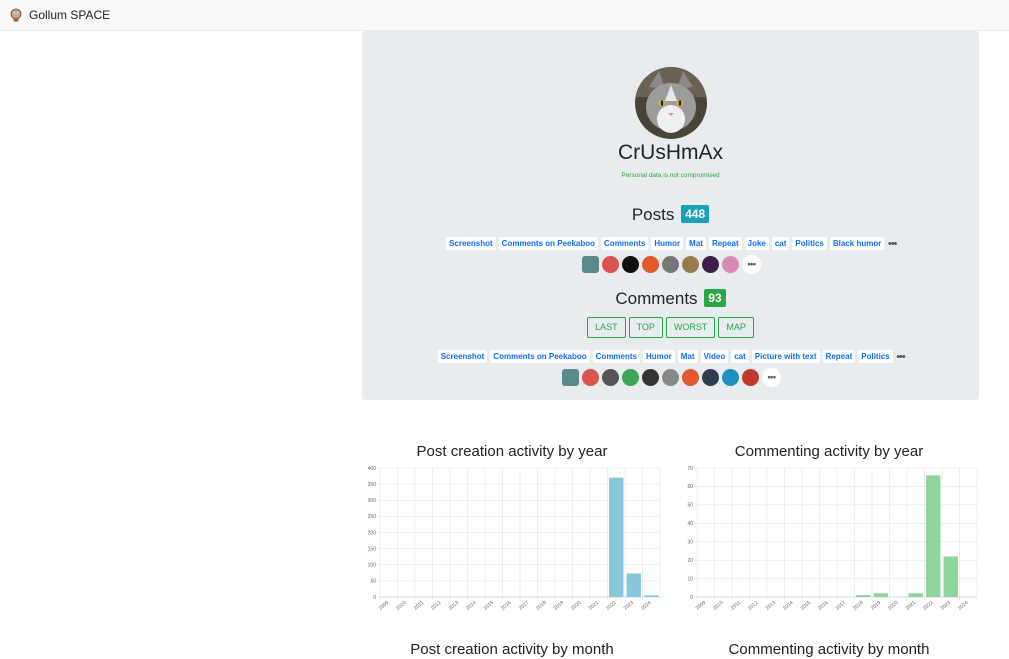 This screenshot has width=1009, height=659. Describe the element at coordinates (372, 517) in the screenshot. I see `y-tick-label: 250` at that location.